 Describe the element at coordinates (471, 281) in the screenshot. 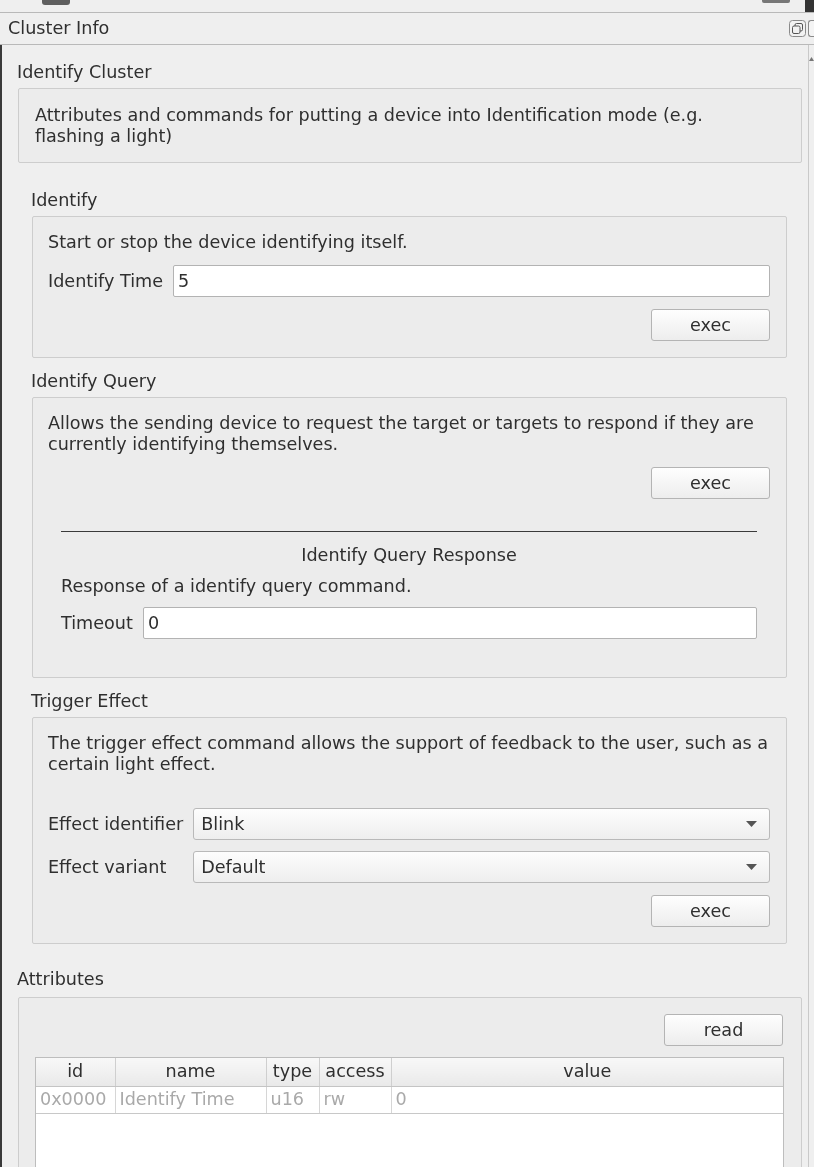

I see `text-field: 5` at that location.